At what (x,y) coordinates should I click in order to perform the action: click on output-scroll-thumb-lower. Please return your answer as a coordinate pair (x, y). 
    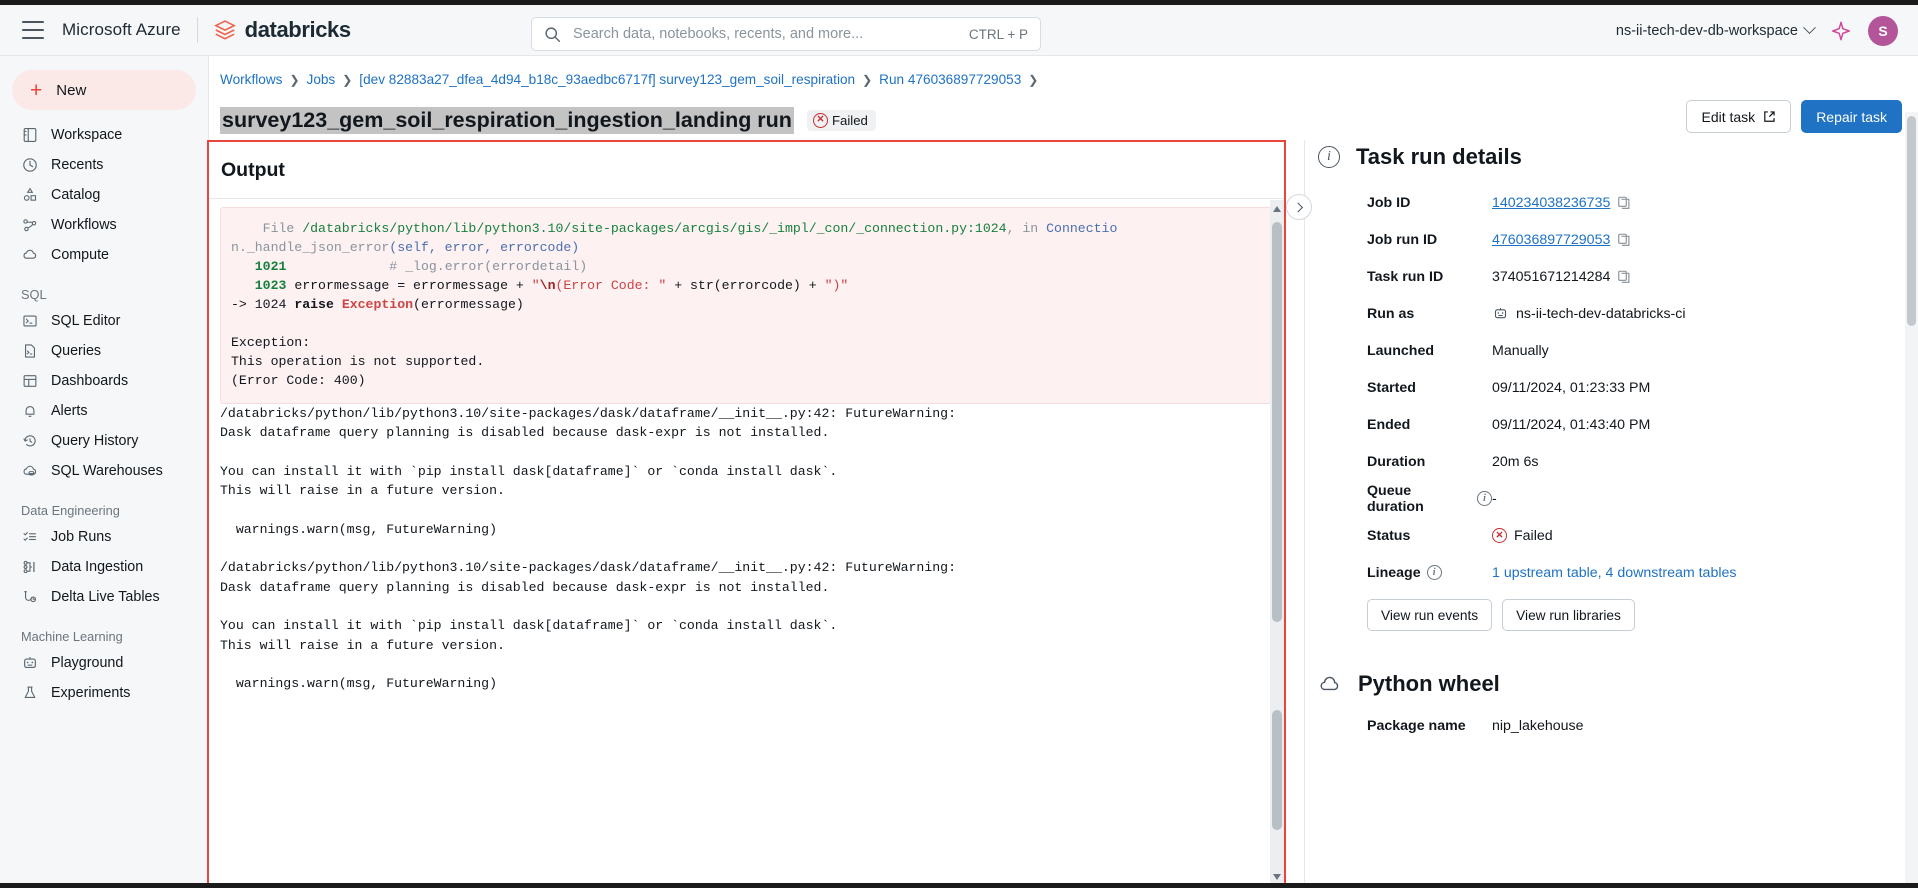
    Looking at the image, I should click on (1277, 770).